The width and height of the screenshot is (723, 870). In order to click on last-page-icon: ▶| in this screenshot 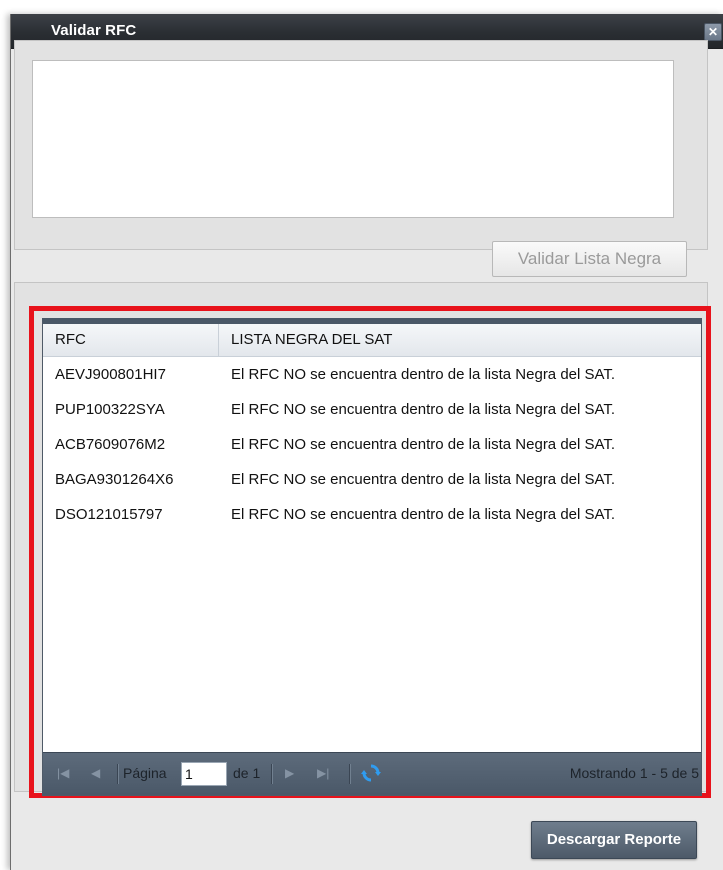, I will do `click(323, 773)`.